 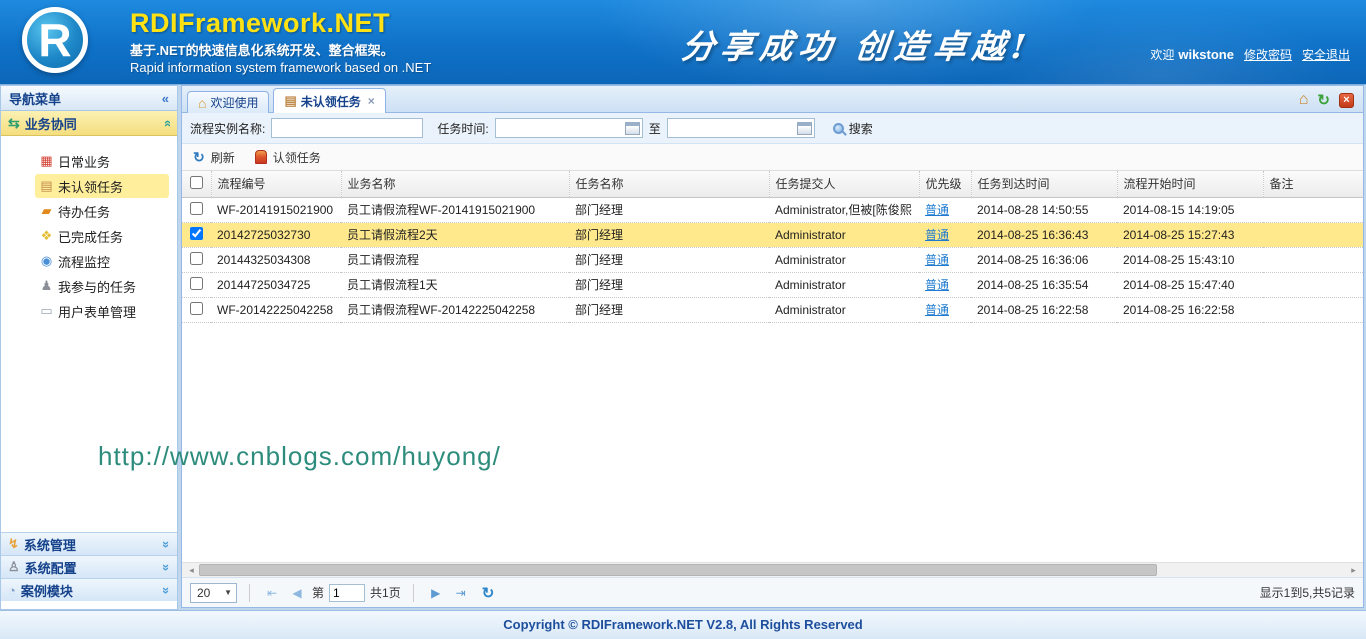 What do you see at coordinates (1304, 100) in the screenshot?
I see `home-icon: ⌂` at bounding box center [1304, 100].